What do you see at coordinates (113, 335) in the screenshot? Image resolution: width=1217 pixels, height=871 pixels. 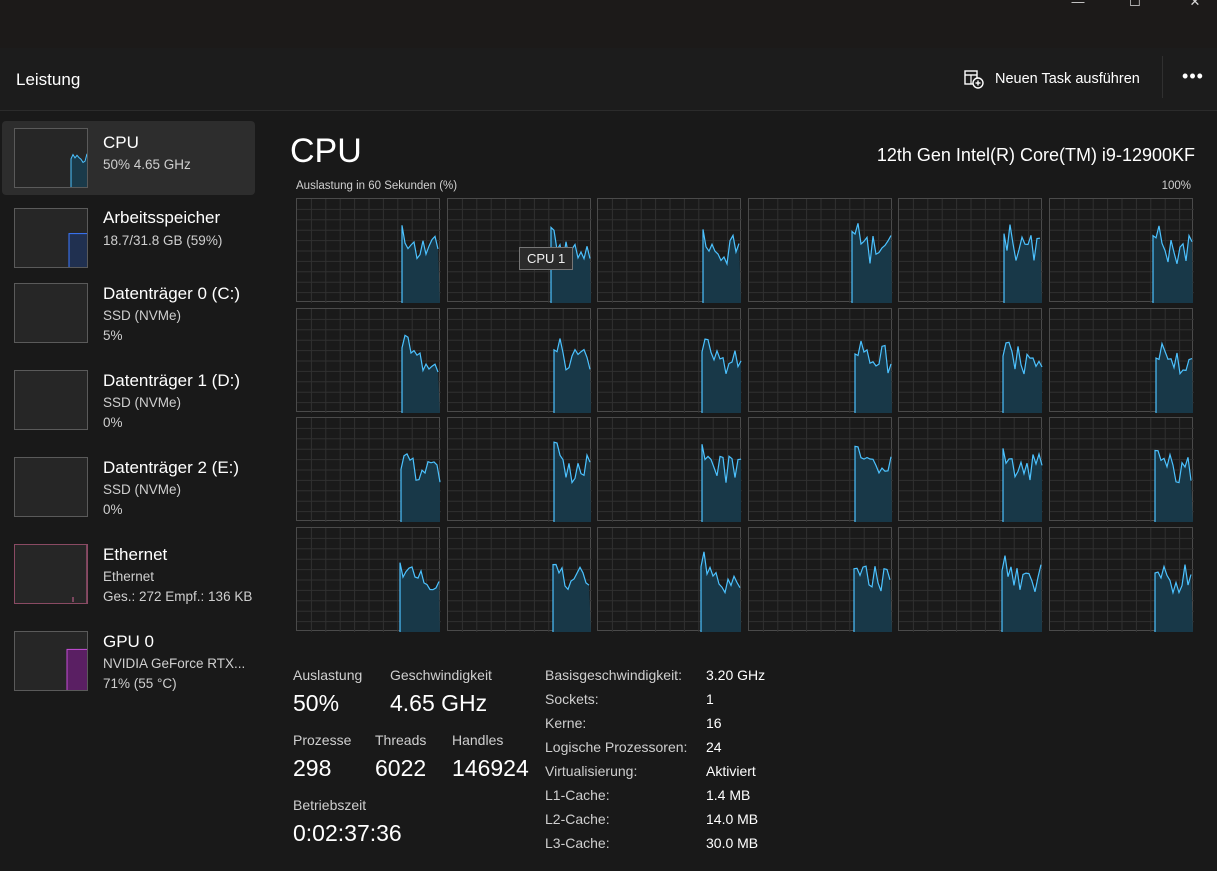 I see `sidebar-item-detail: 5%` at bounding box center [113, 335].